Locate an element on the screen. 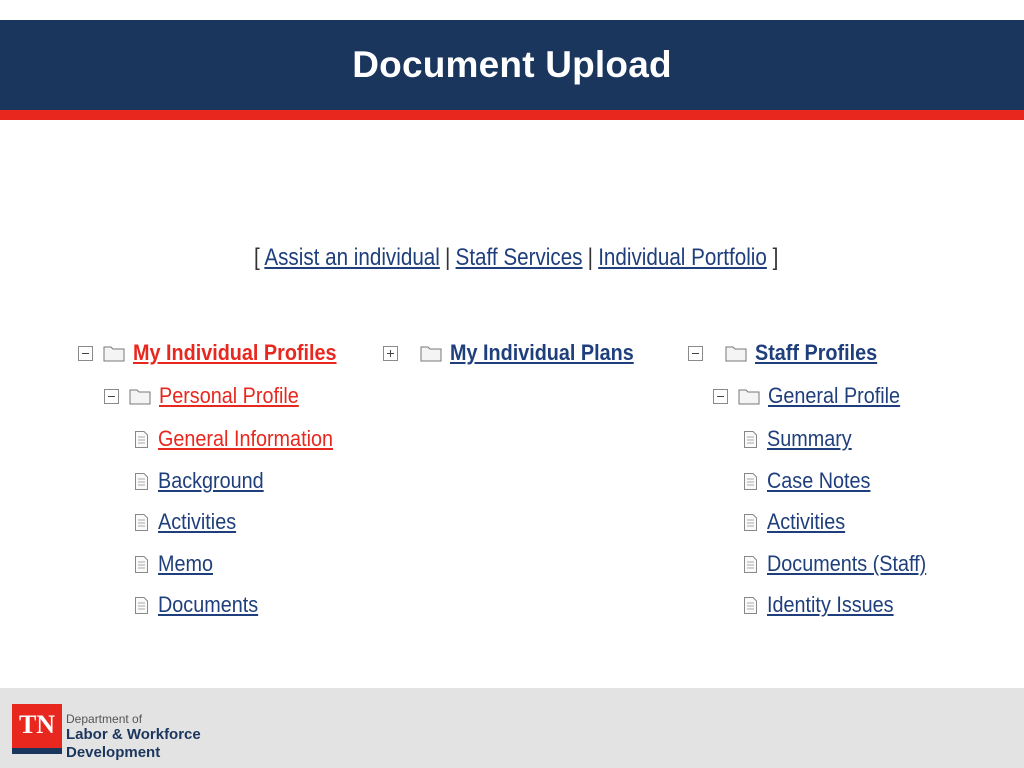  title-bar: Document Upload is located at coordinates (512, 65).